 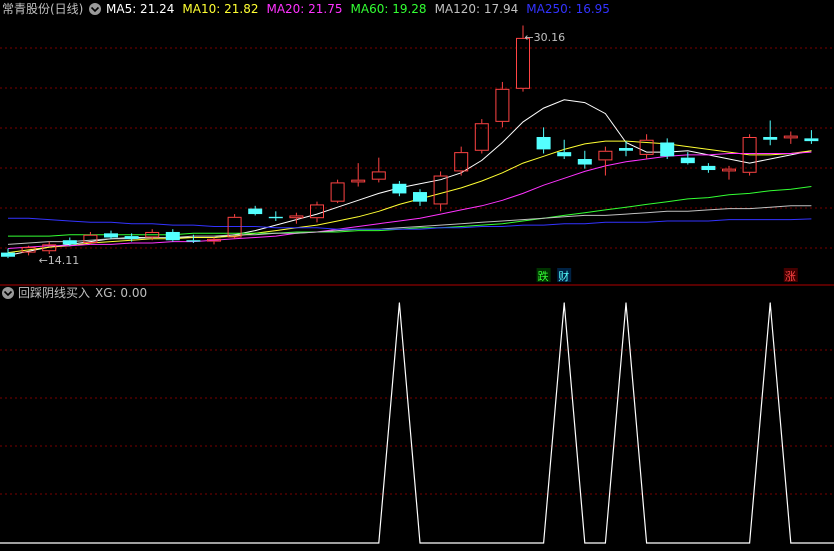 I want to click on collapse-icon, so click(x=95, y=9).